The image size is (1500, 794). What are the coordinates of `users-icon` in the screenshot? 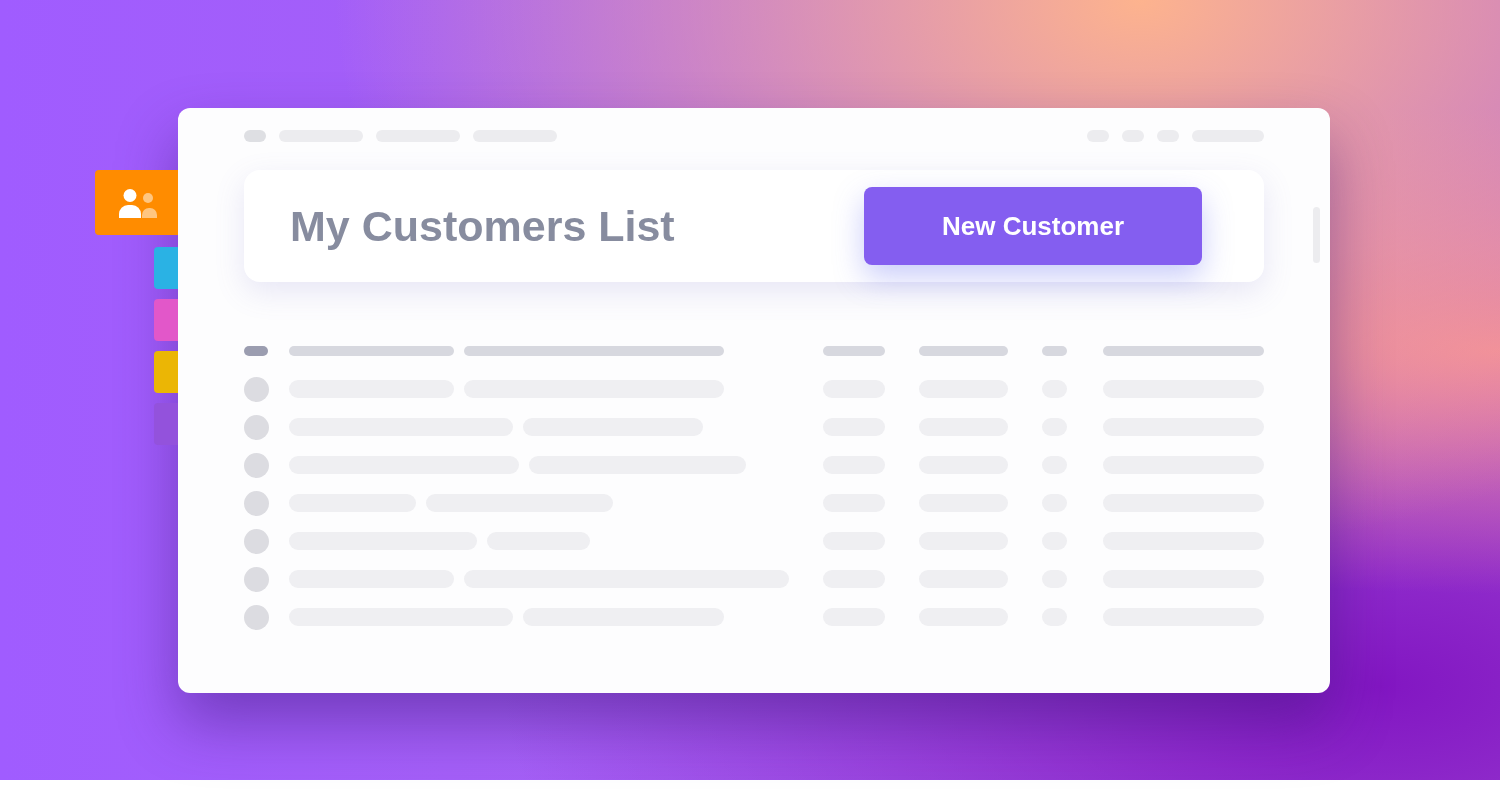 It's located at (138, 202).